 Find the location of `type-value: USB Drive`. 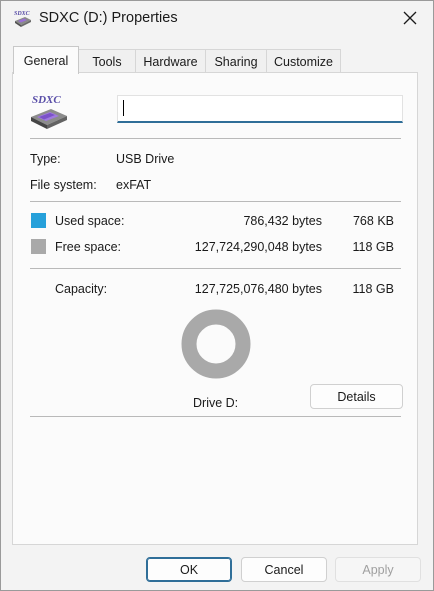

type-value: USB Drive is located at coordinates (145, 159).